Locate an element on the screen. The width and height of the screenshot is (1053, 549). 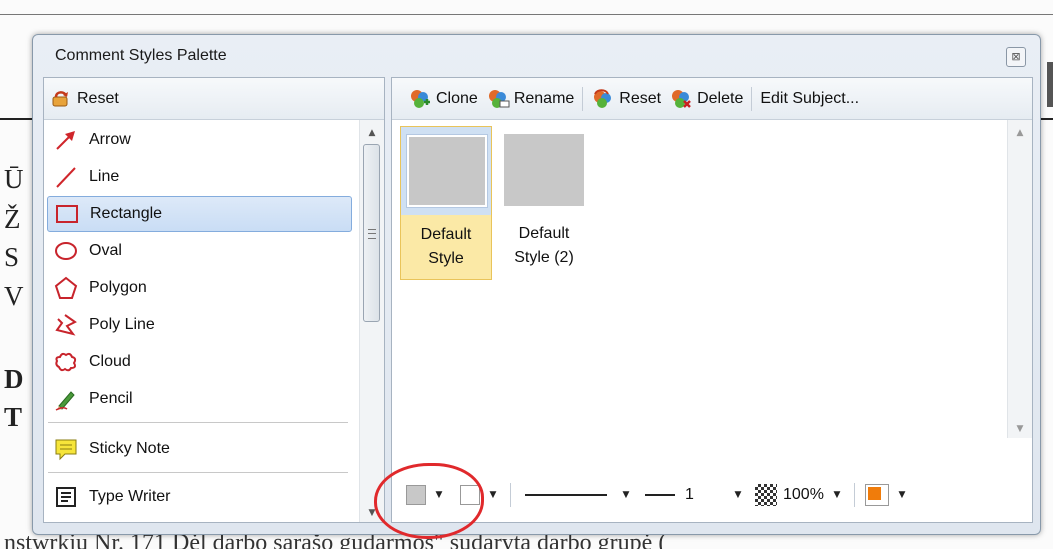
grip-icon is located at coordinates (372, 234).